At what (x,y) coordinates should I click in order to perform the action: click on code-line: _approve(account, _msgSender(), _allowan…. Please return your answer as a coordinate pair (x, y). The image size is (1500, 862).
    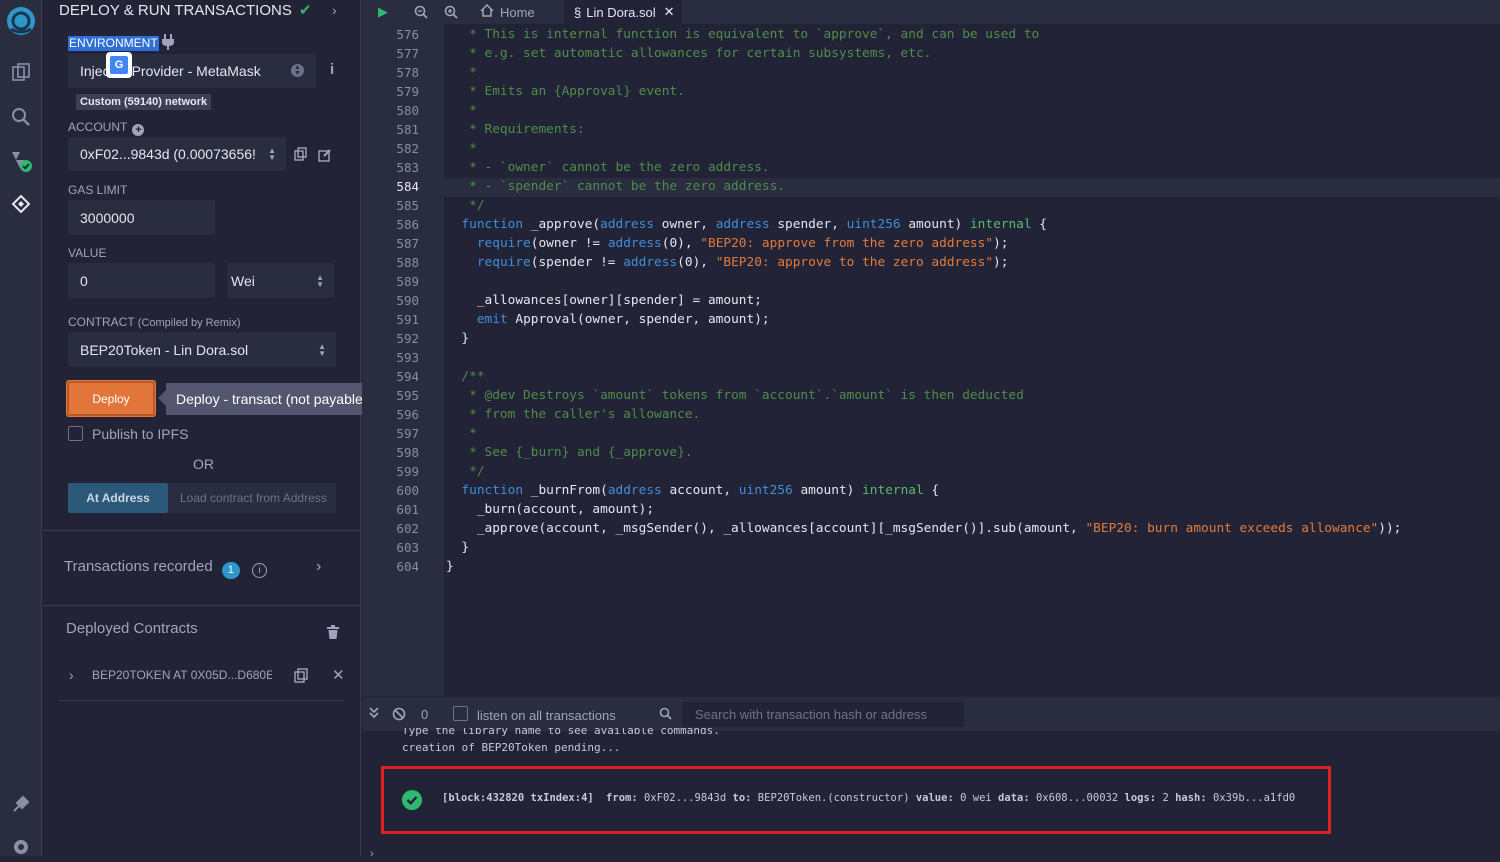
    Looking at the image, I should click on (924, 528).